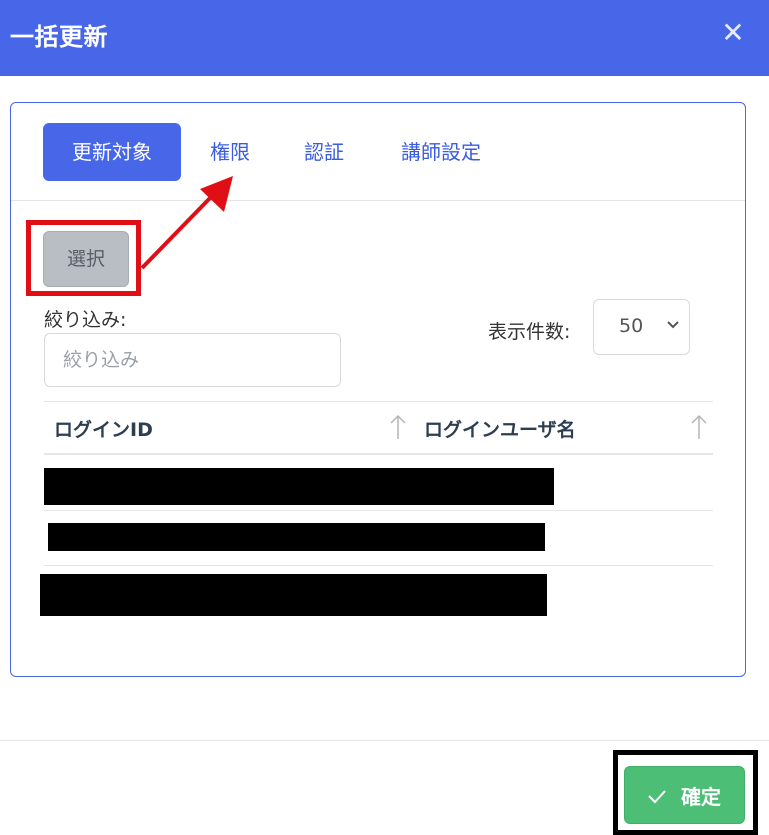 This screenshot has width=769, height=835. Describe the element at coordinates (701, 797) in the screenshot. I see `confirm-label: 確定` at that location.